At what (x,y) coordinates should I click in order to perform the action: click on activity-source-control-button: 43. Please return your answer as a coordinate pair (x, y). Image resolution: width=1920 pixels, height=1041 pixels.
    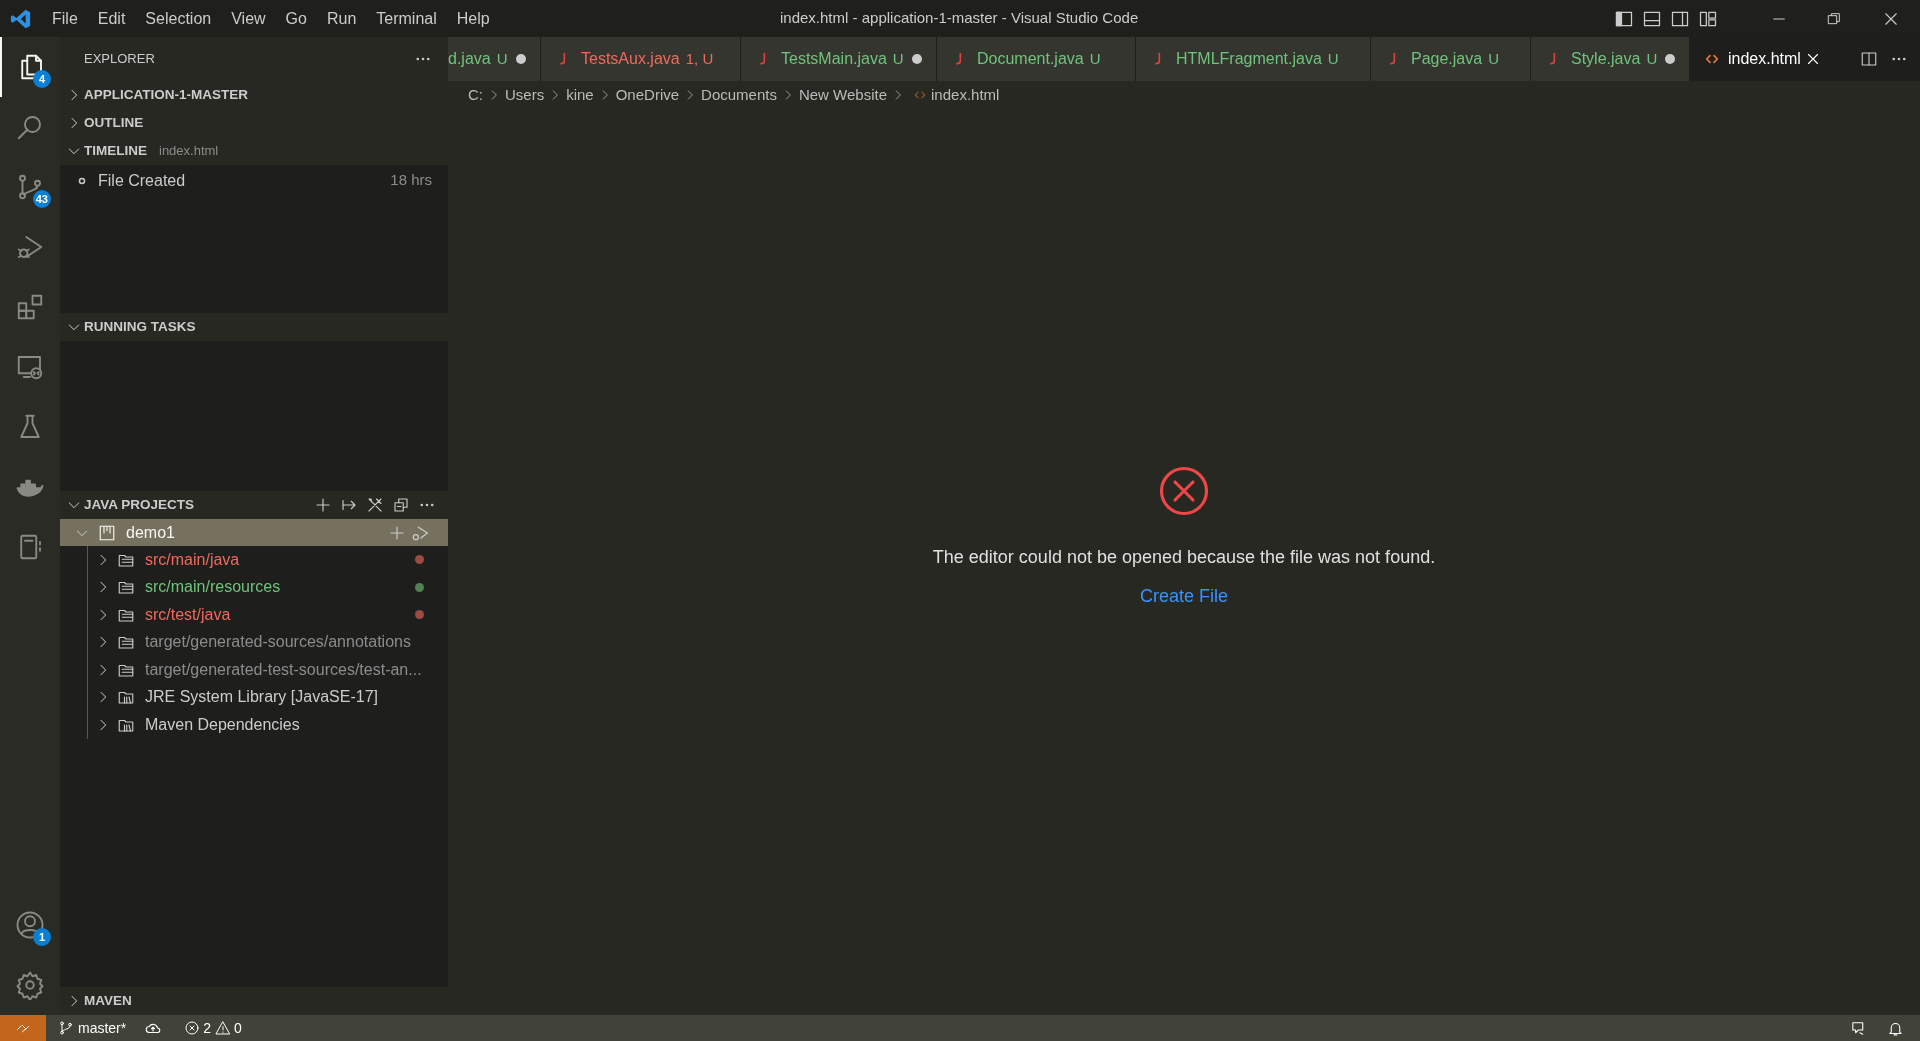
    Looking at the image, I should click on (30, 187).